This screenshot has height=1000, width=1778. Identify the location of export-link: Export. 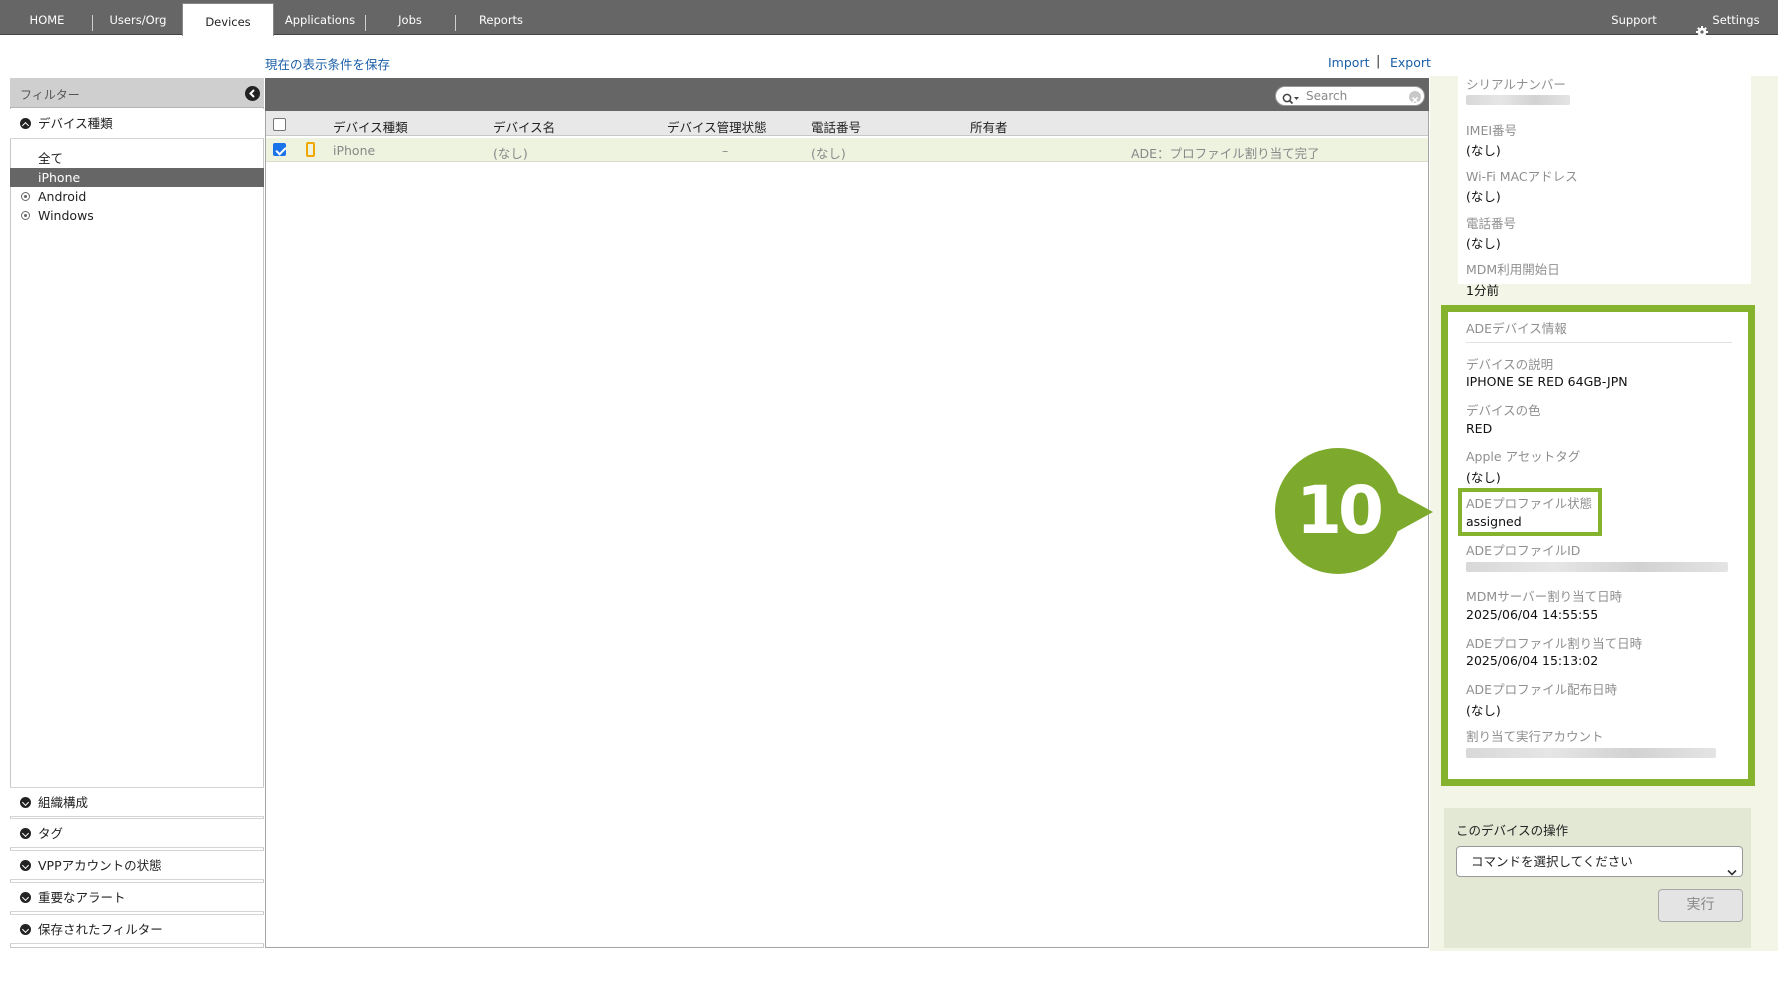
(1410, 62).